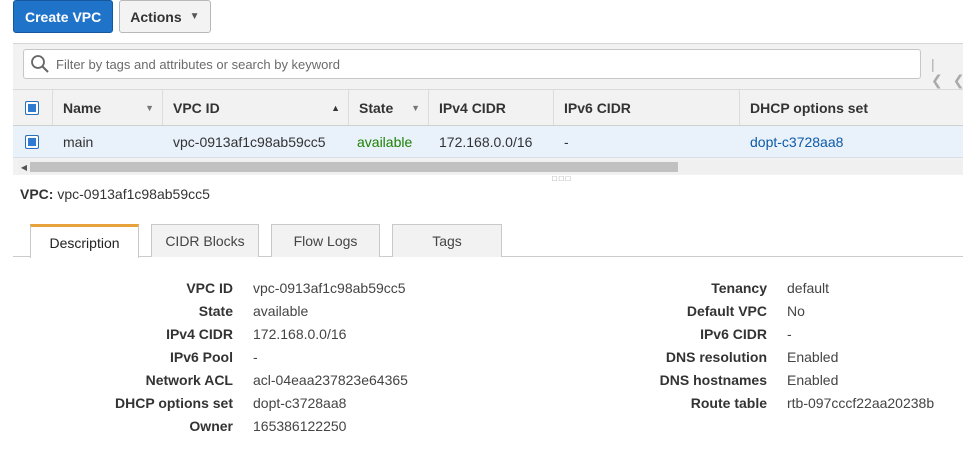 This screenshot has width=963, height=452. What do you see at coordinates (209, 288) in the screenshot?
I see `detail-label-vpc-id: VPC ID` at bounding box center [209, 288].